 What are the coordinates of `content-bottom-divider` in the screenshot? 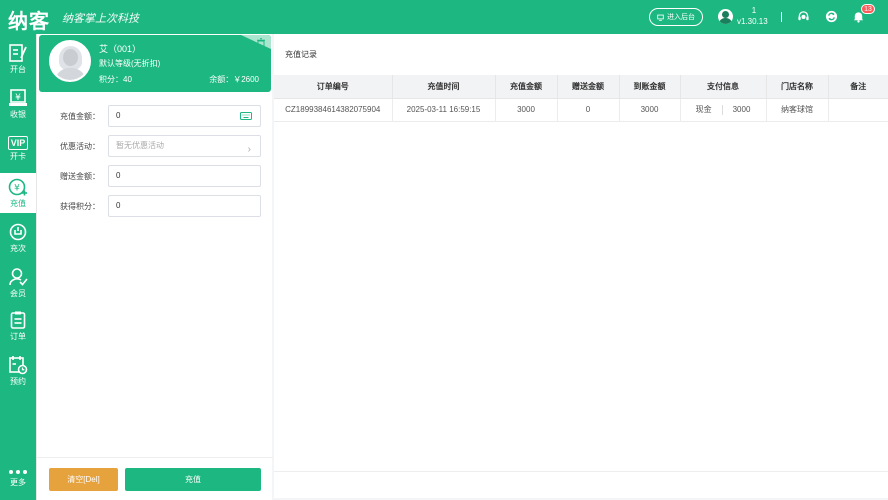 It's located at (581, 471).